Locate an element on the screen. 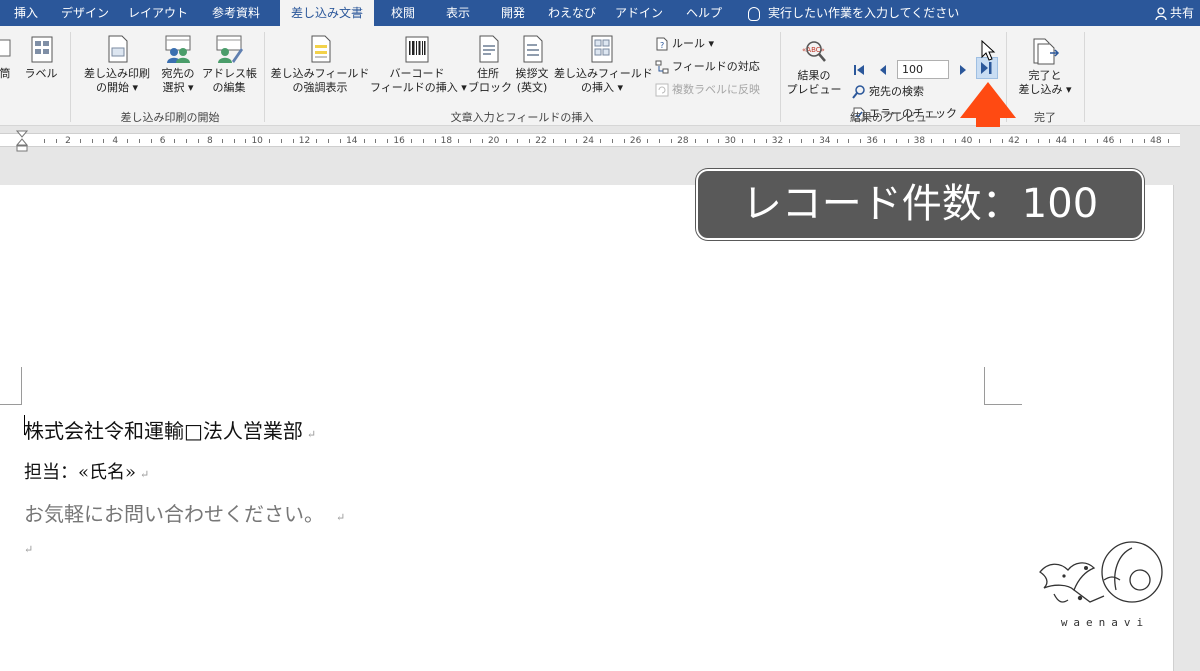  indent-marker-icon is located at coordinates (22, 141).